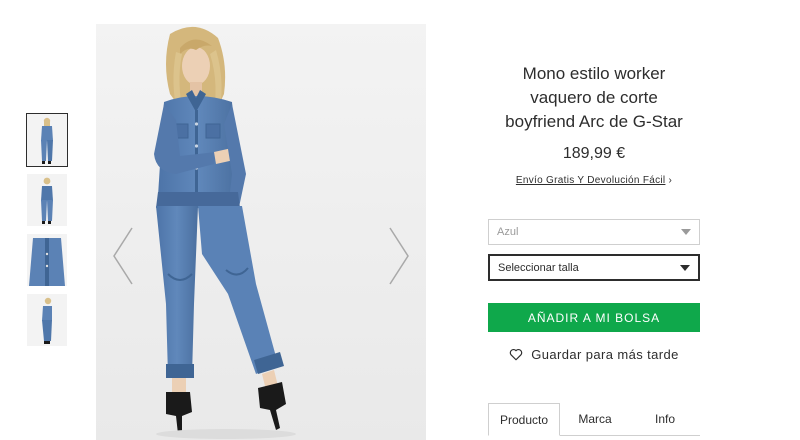 The width and height of the screenshot is (800, 440). I want to click on tab-info: Info, so click(665, 419).